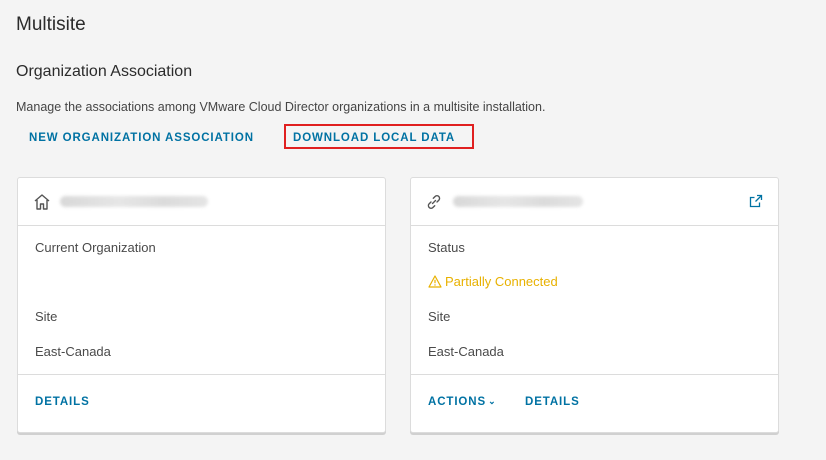 The width and height of the screenshot is (826, 460). I want to click on external-link-icon, so click(756, 201).